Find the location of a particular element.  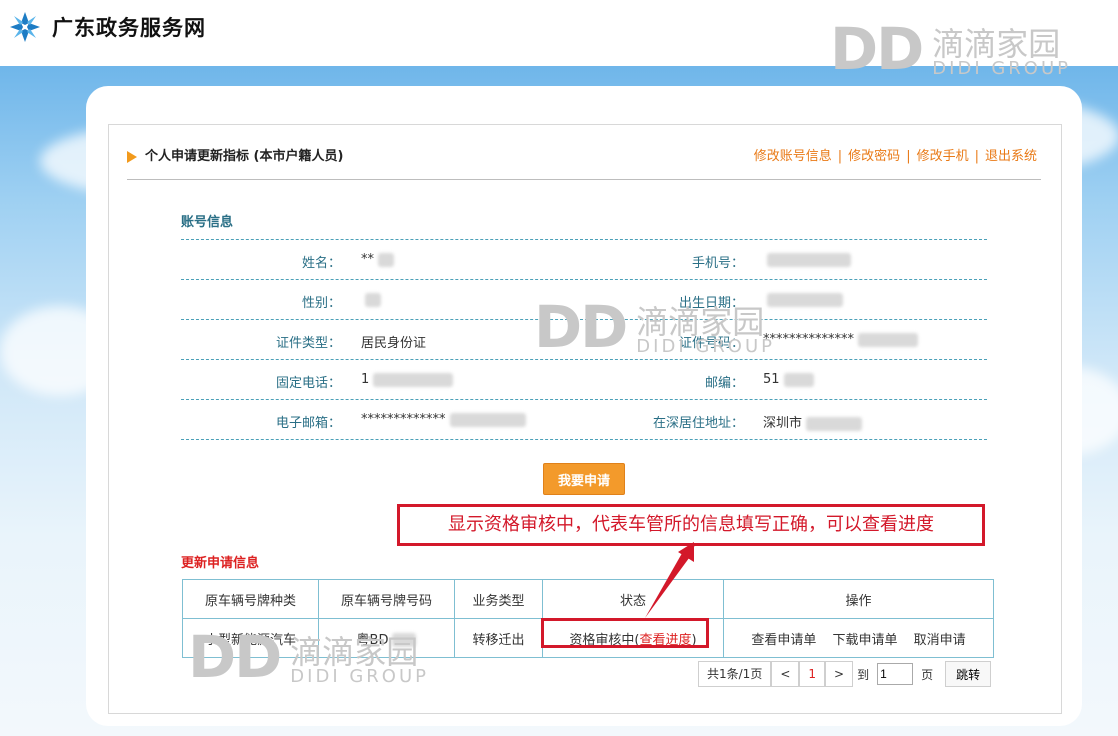

account-links: 修改账号信息 | 修改密码 | 修改手机 | 退出系统 is located at coordinates (895, 156).